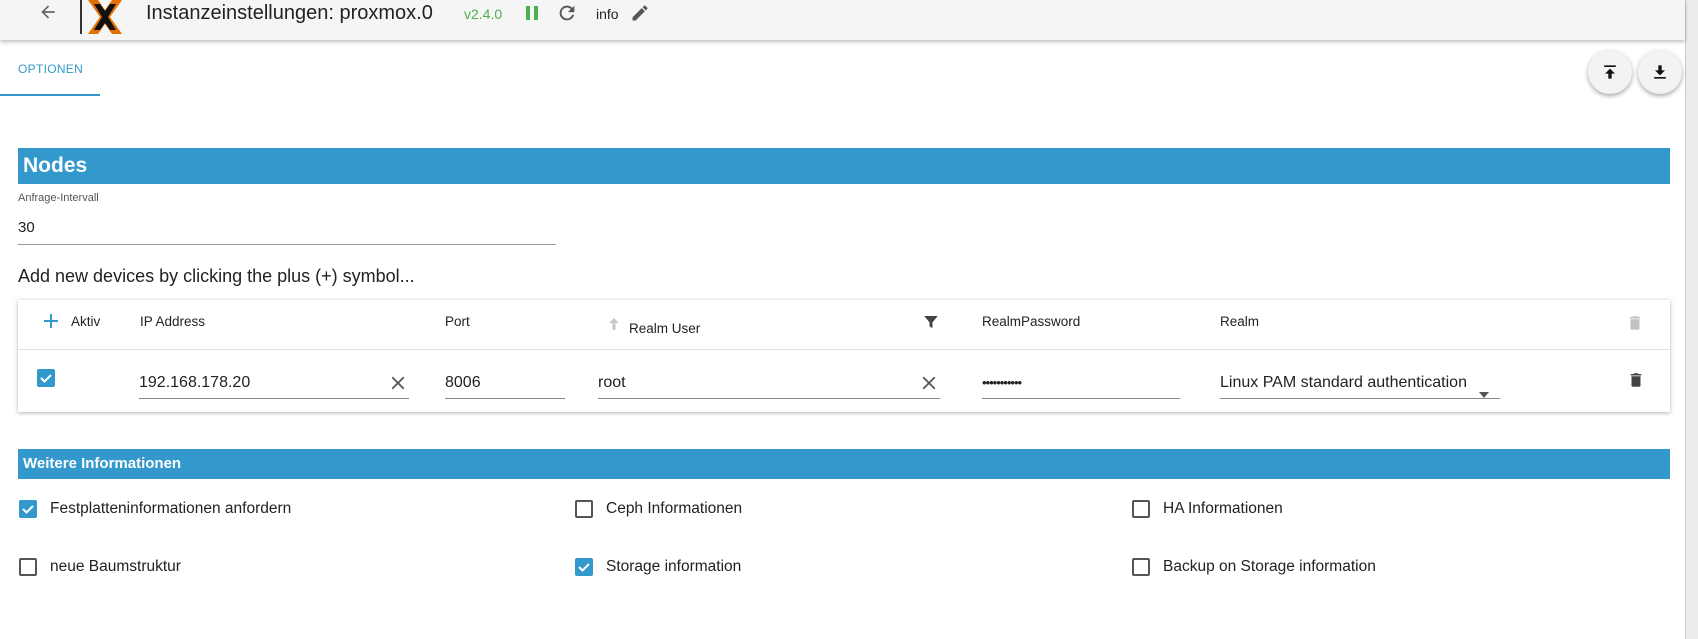 This screenshot has height=639, width=1698. I want to click on filter-icon, so click(931, 324).